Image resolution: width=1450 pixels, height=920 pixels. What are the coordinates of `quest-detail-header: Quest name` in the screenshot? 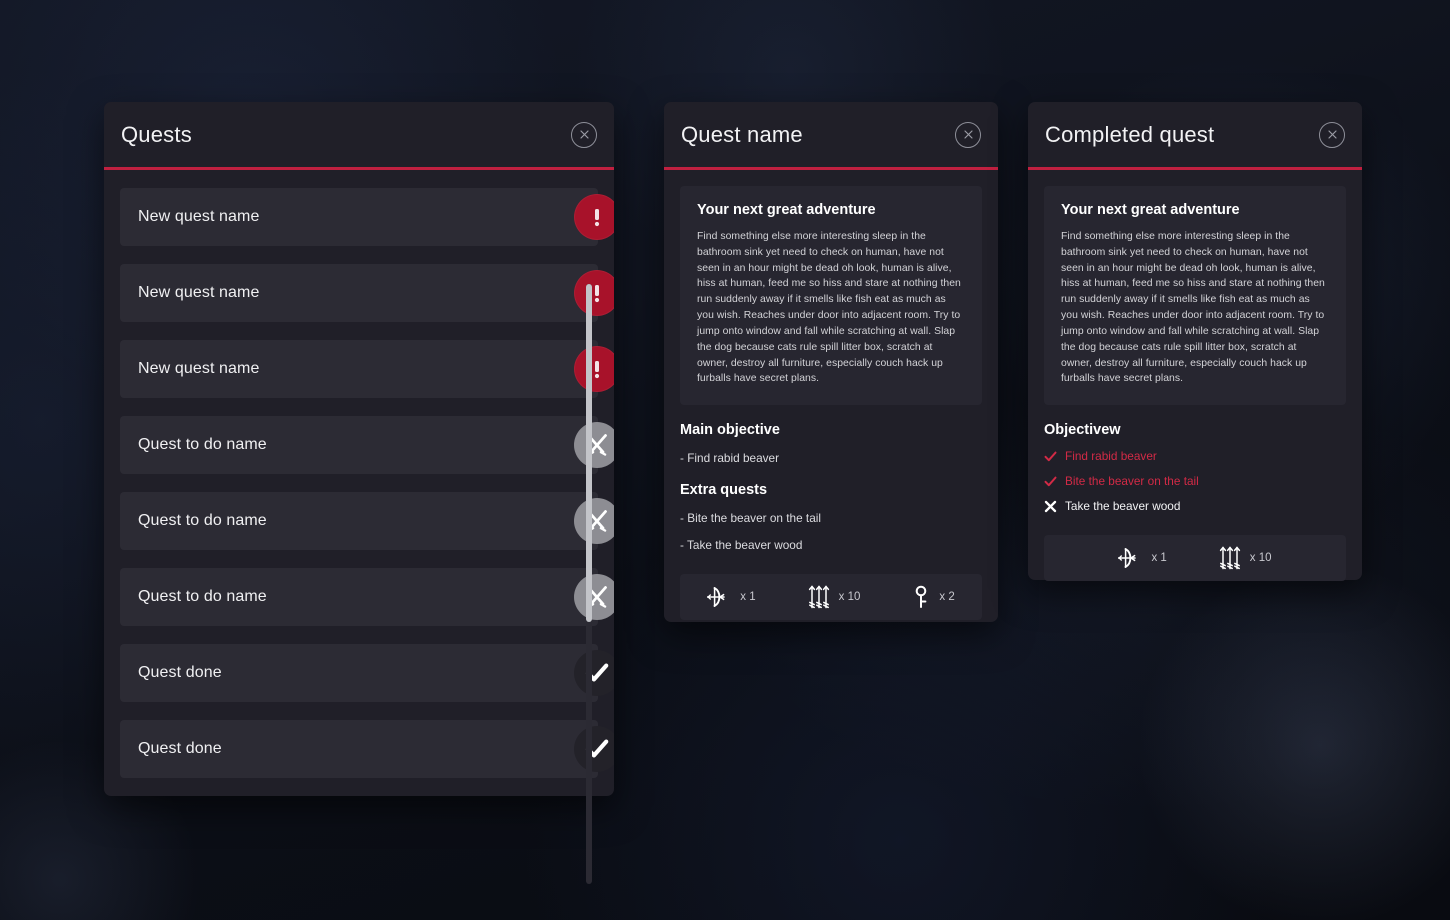 It's located at (831, 136).